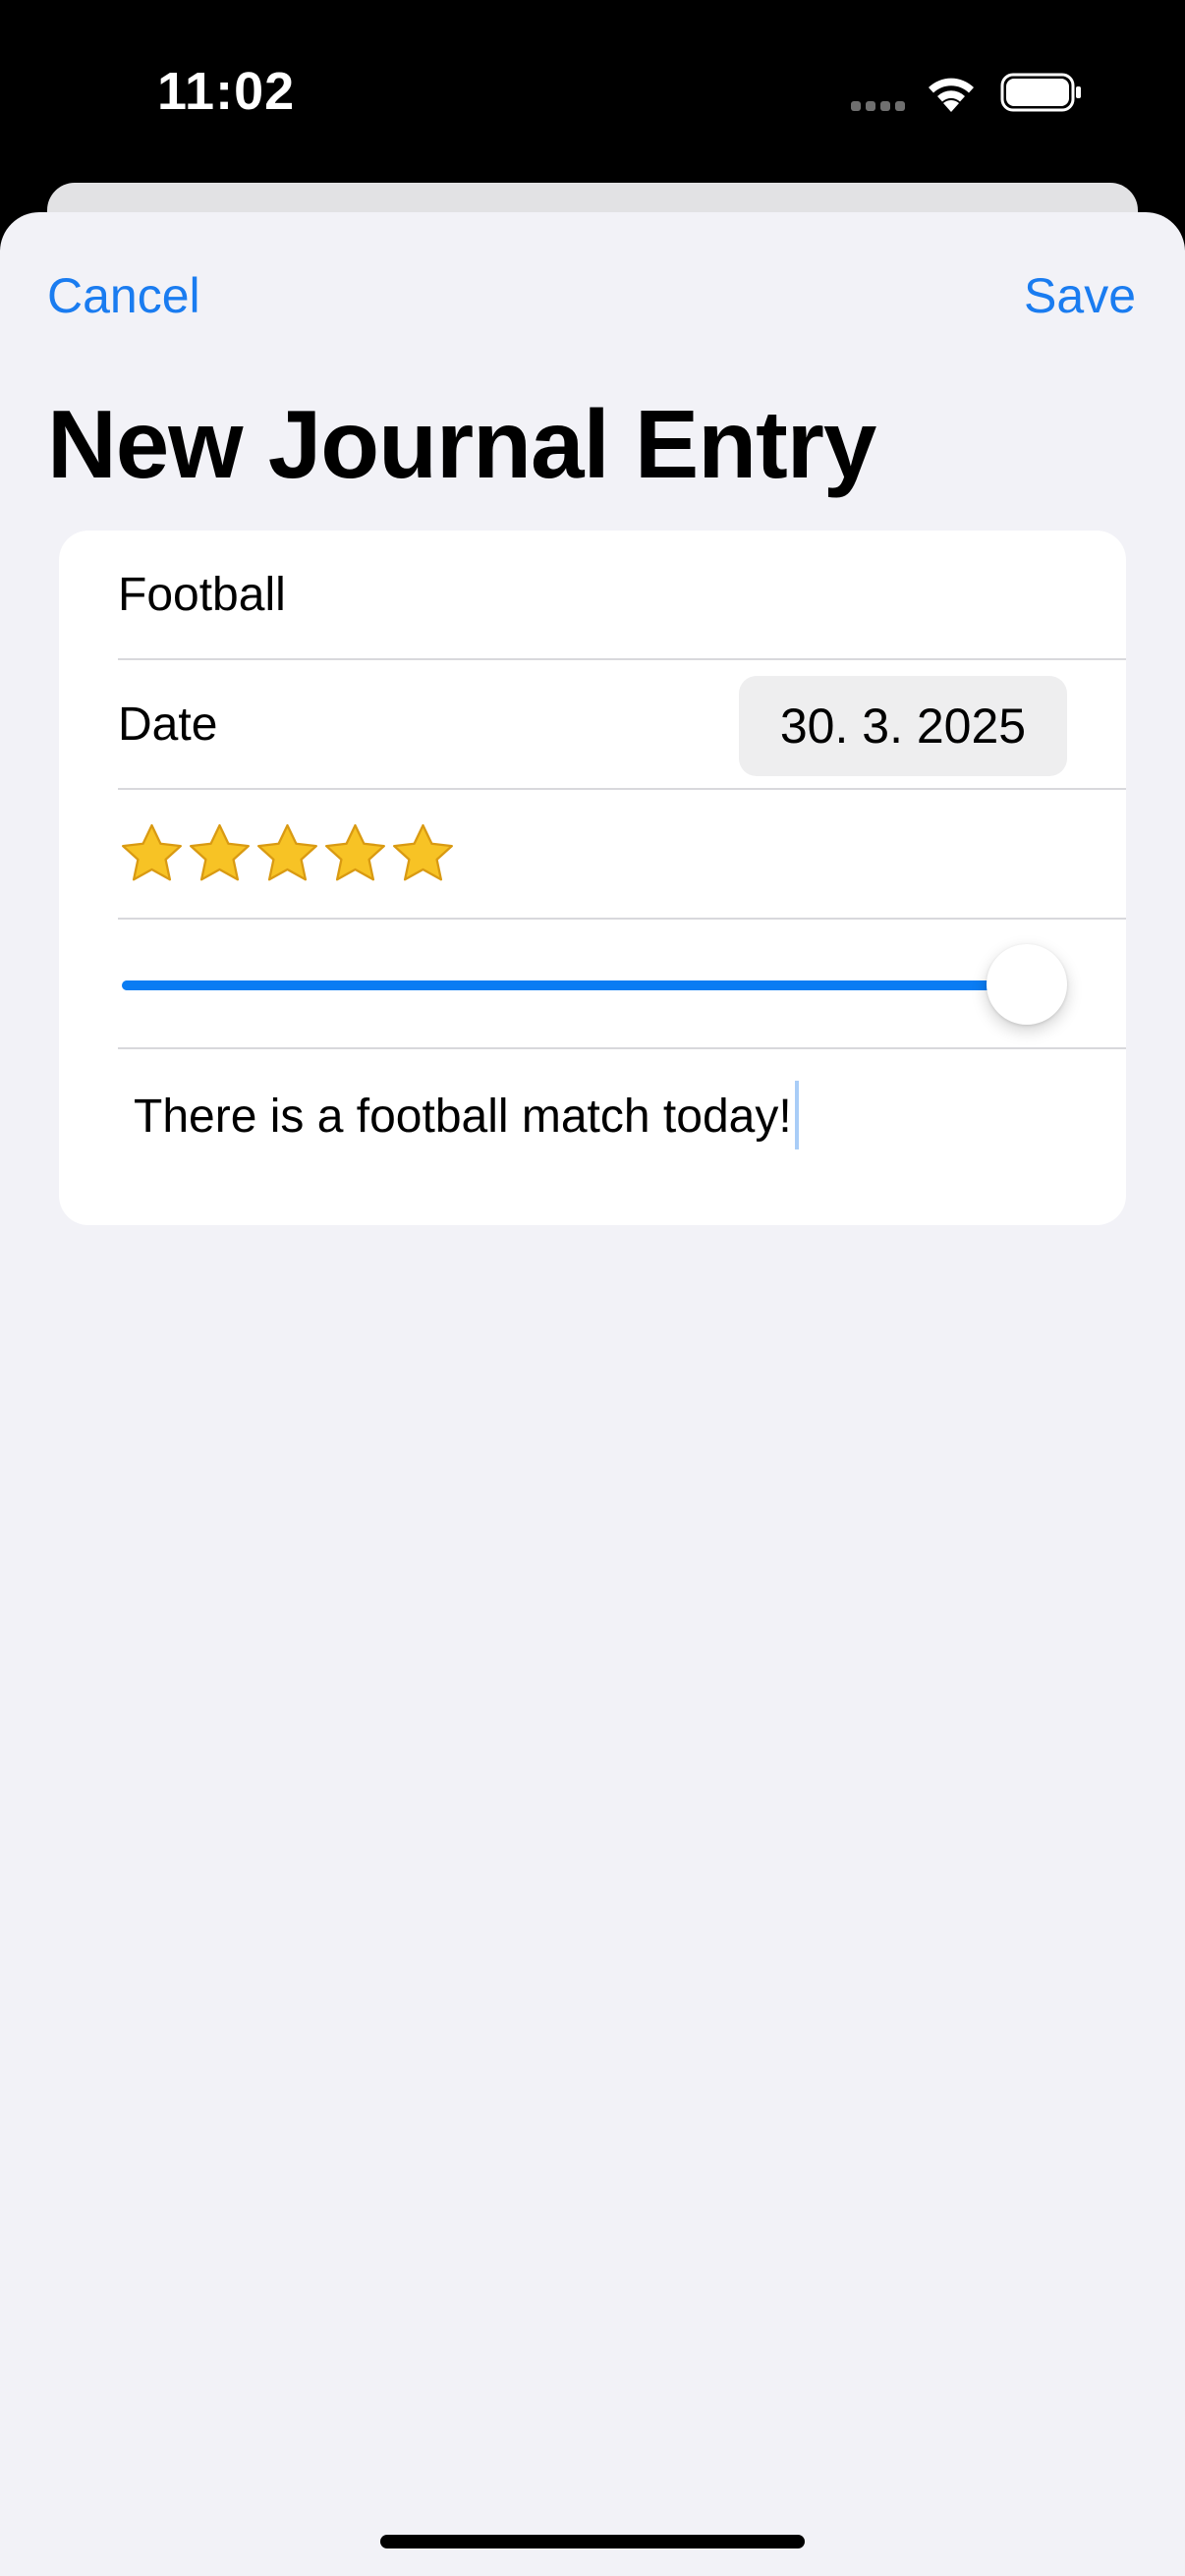 The image size is (1185, 2576). I want to click on row-divider, so click(622, 1048).